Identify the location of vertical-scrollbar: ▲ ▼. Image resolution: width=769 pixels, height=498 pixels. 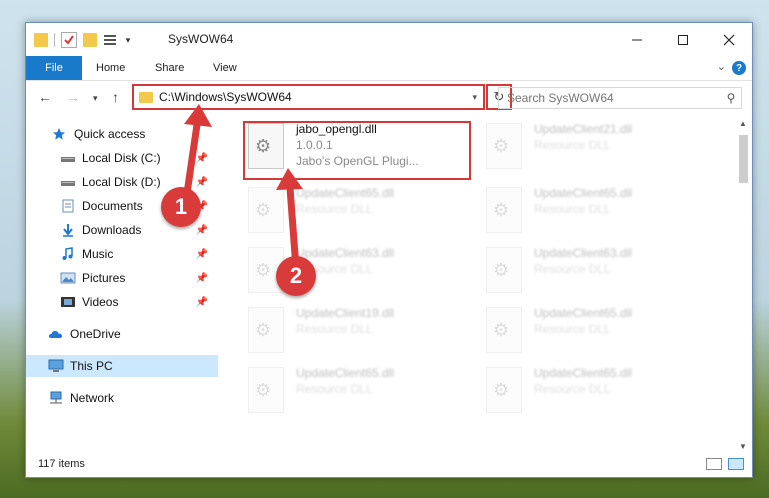
(743, 285).